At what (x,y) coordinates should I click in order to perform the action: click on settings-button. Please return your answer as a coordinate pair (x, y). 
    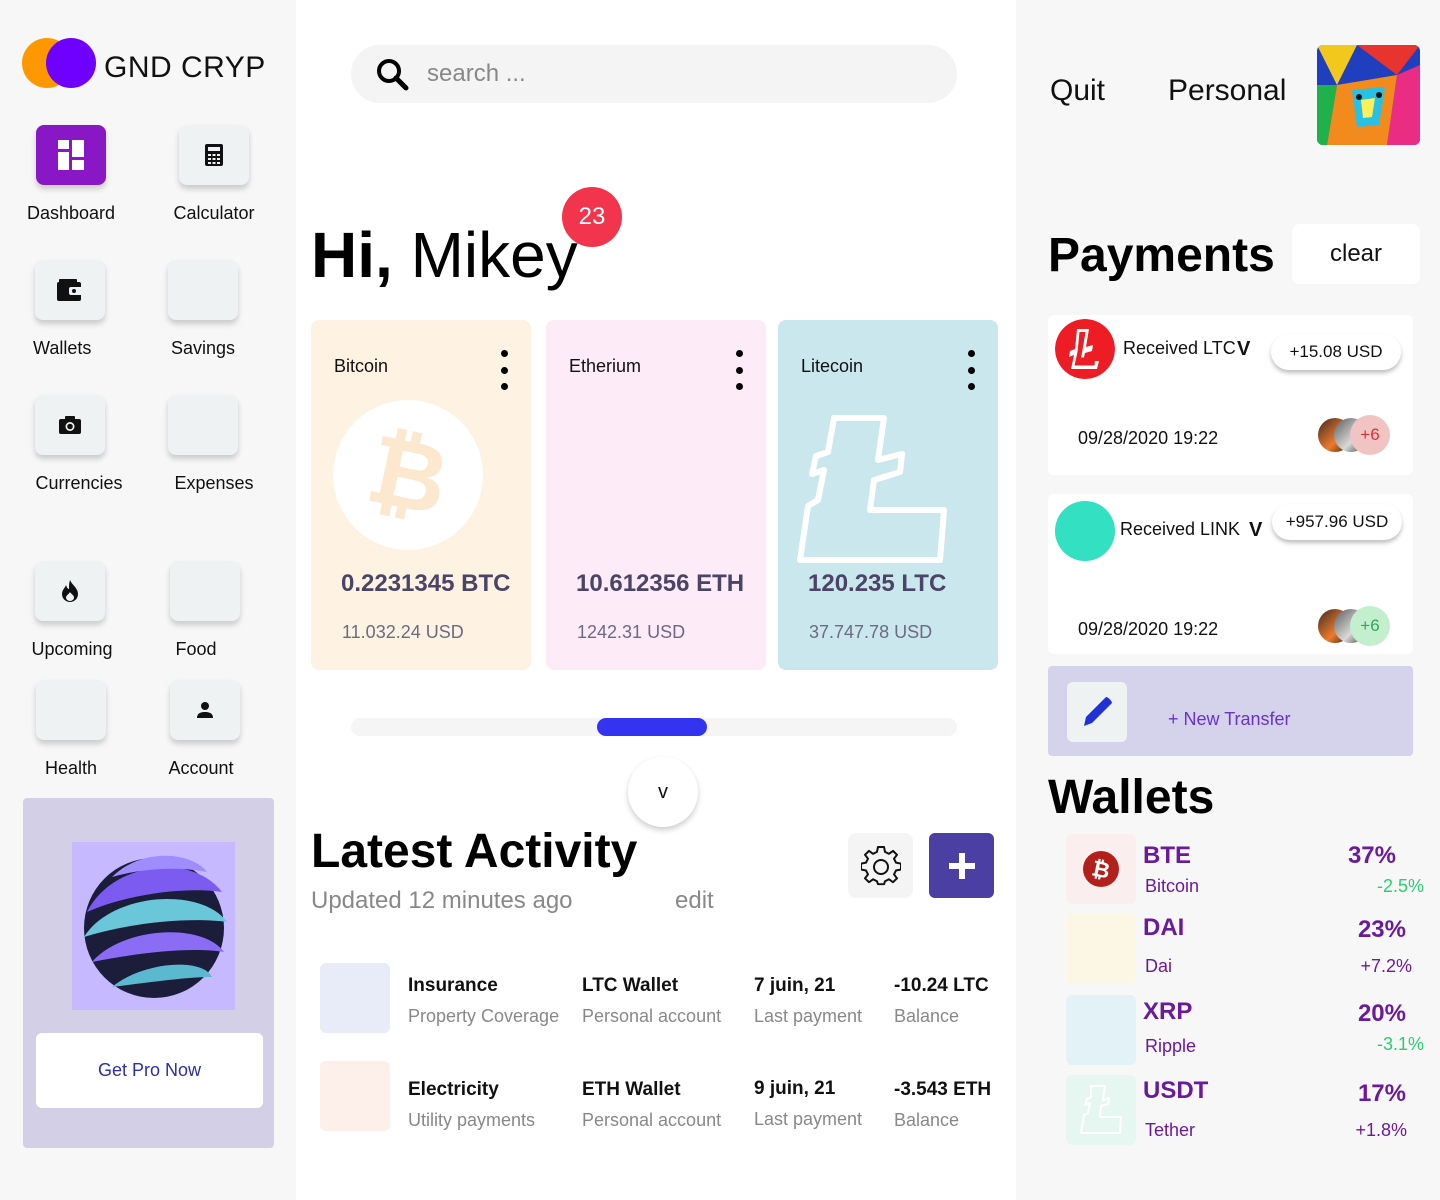
    Looking at the image, I should click on (880, 865).